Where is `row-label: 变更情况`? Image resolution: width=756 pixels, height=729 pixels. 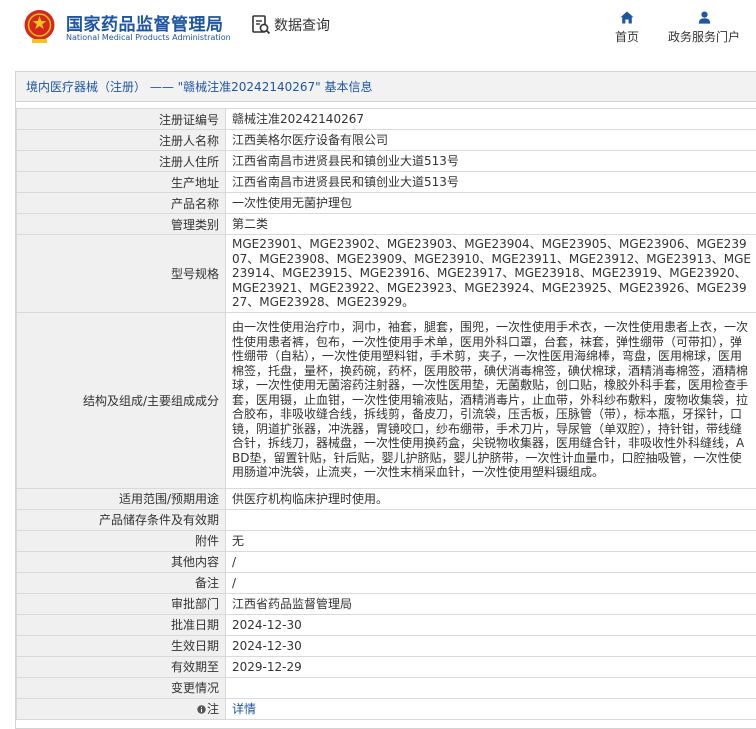 row-label: 变更情况 is located at coordinates (121, 687).